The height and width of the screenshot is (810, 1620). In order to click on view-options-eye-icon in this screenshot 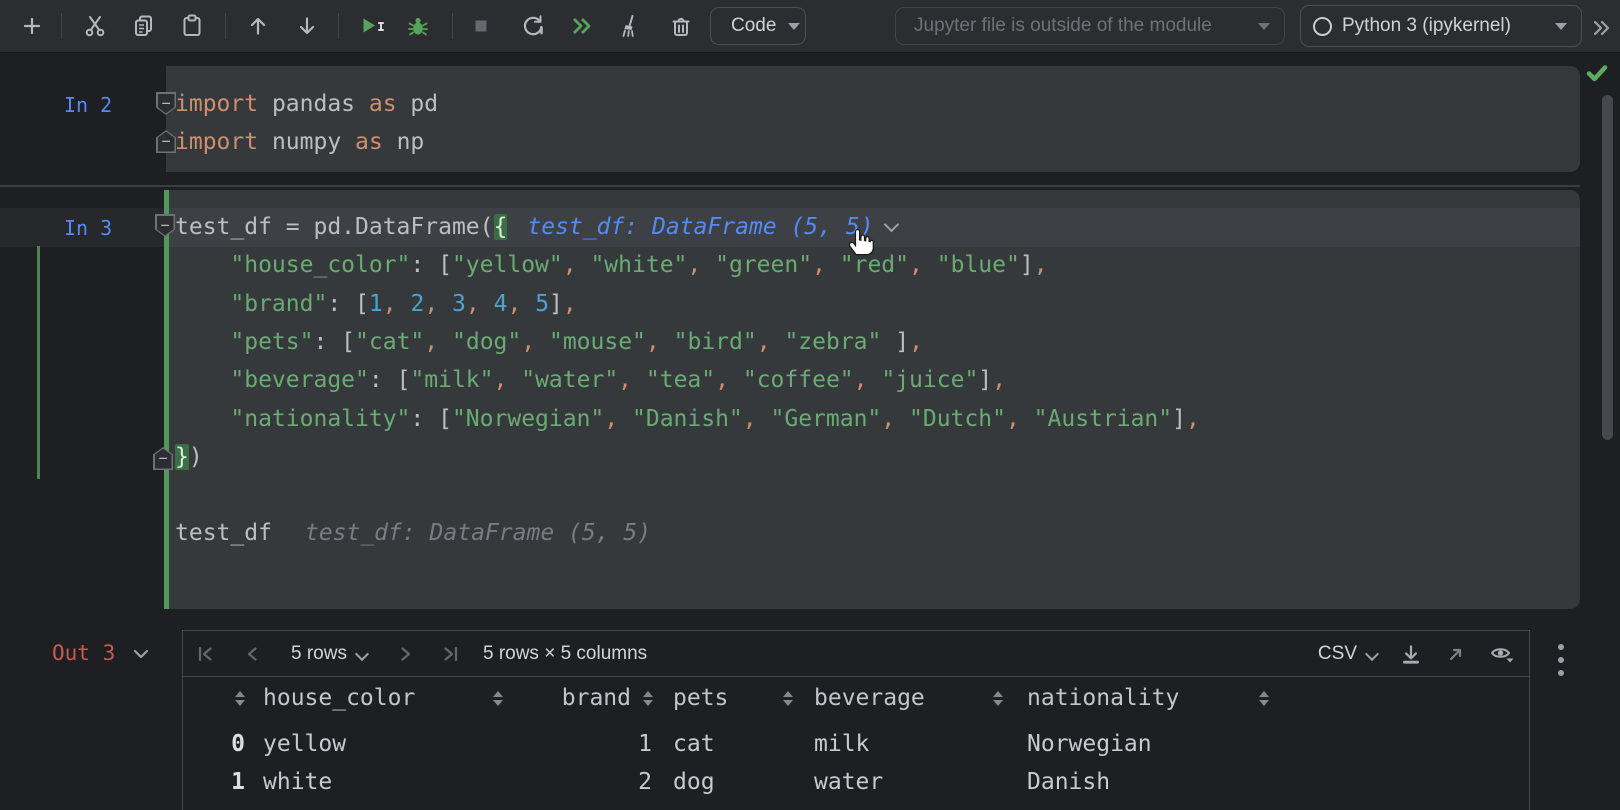, I will do `click(1502, 654)`.